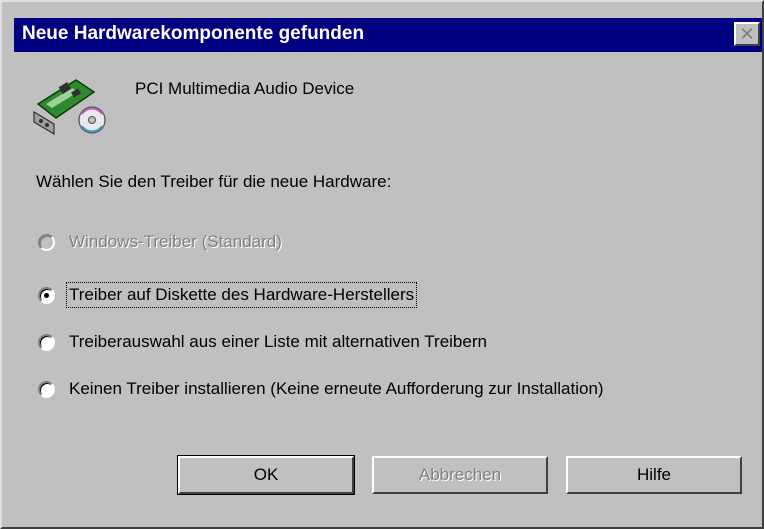 The height and width of the screenshot is (529, 764). I want to click on option-windows-driver: Windows-Treiber (Standard), so click(160, 242).